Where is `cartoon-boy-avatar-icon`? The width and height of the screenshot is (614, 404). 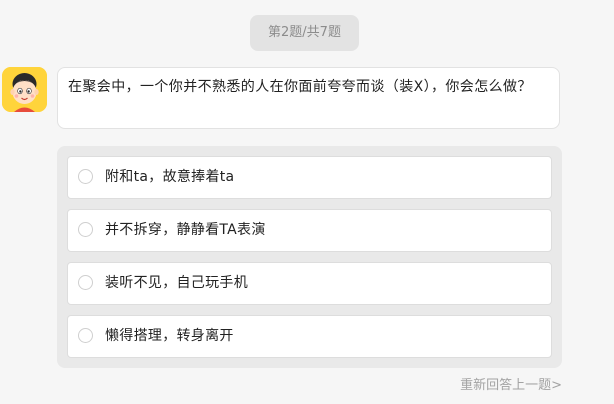 cartoon-boy-avatar-icon is located at coordinates (24, 89).